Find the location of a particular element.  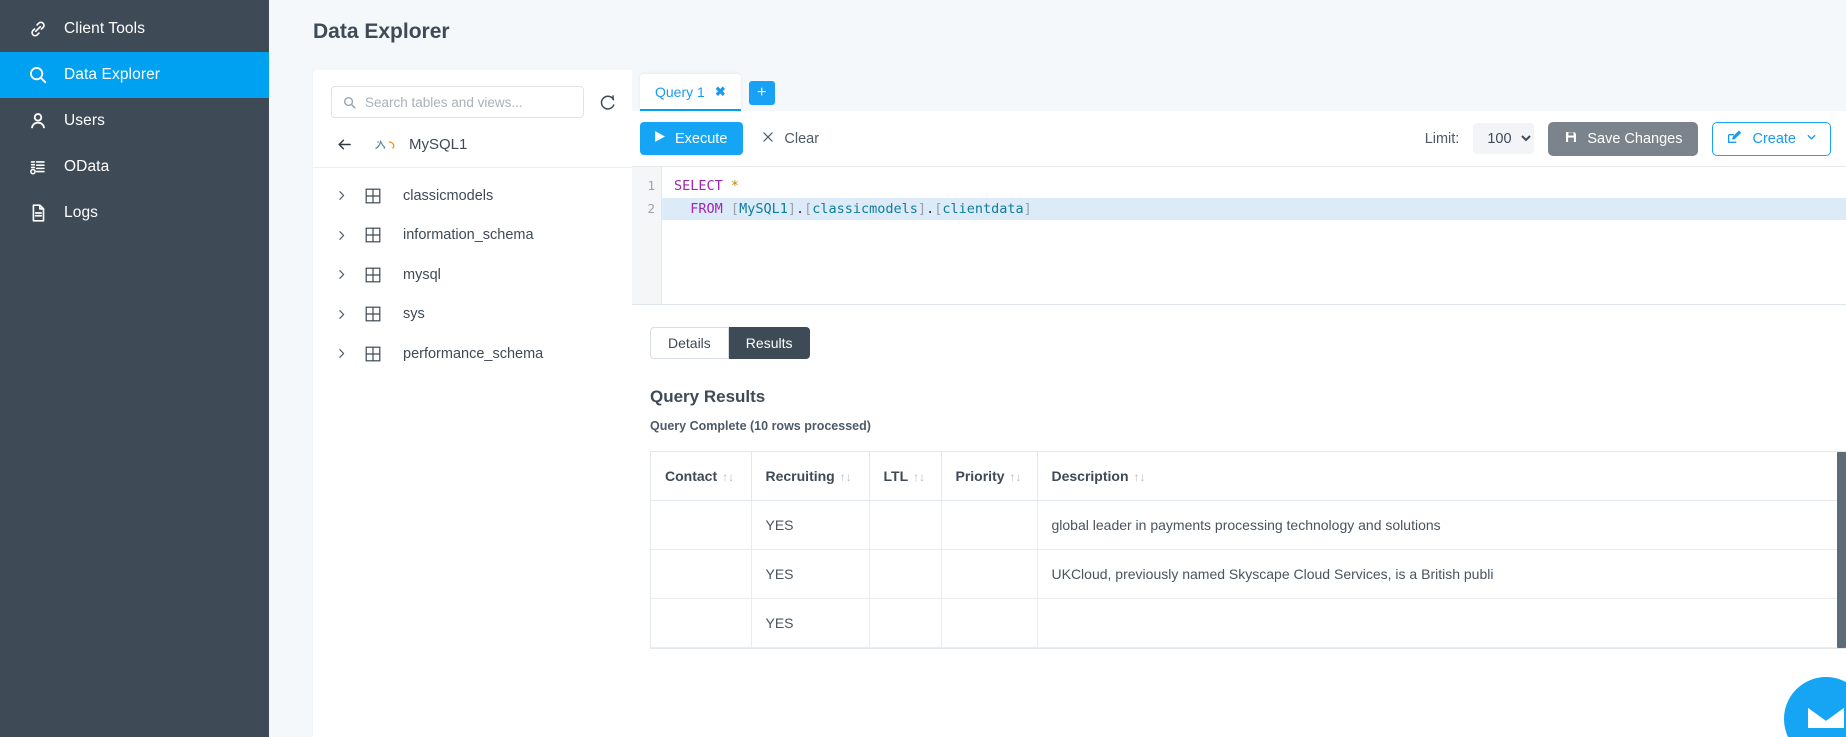

tree-row: information_schema is located at coordinates (472, 236).